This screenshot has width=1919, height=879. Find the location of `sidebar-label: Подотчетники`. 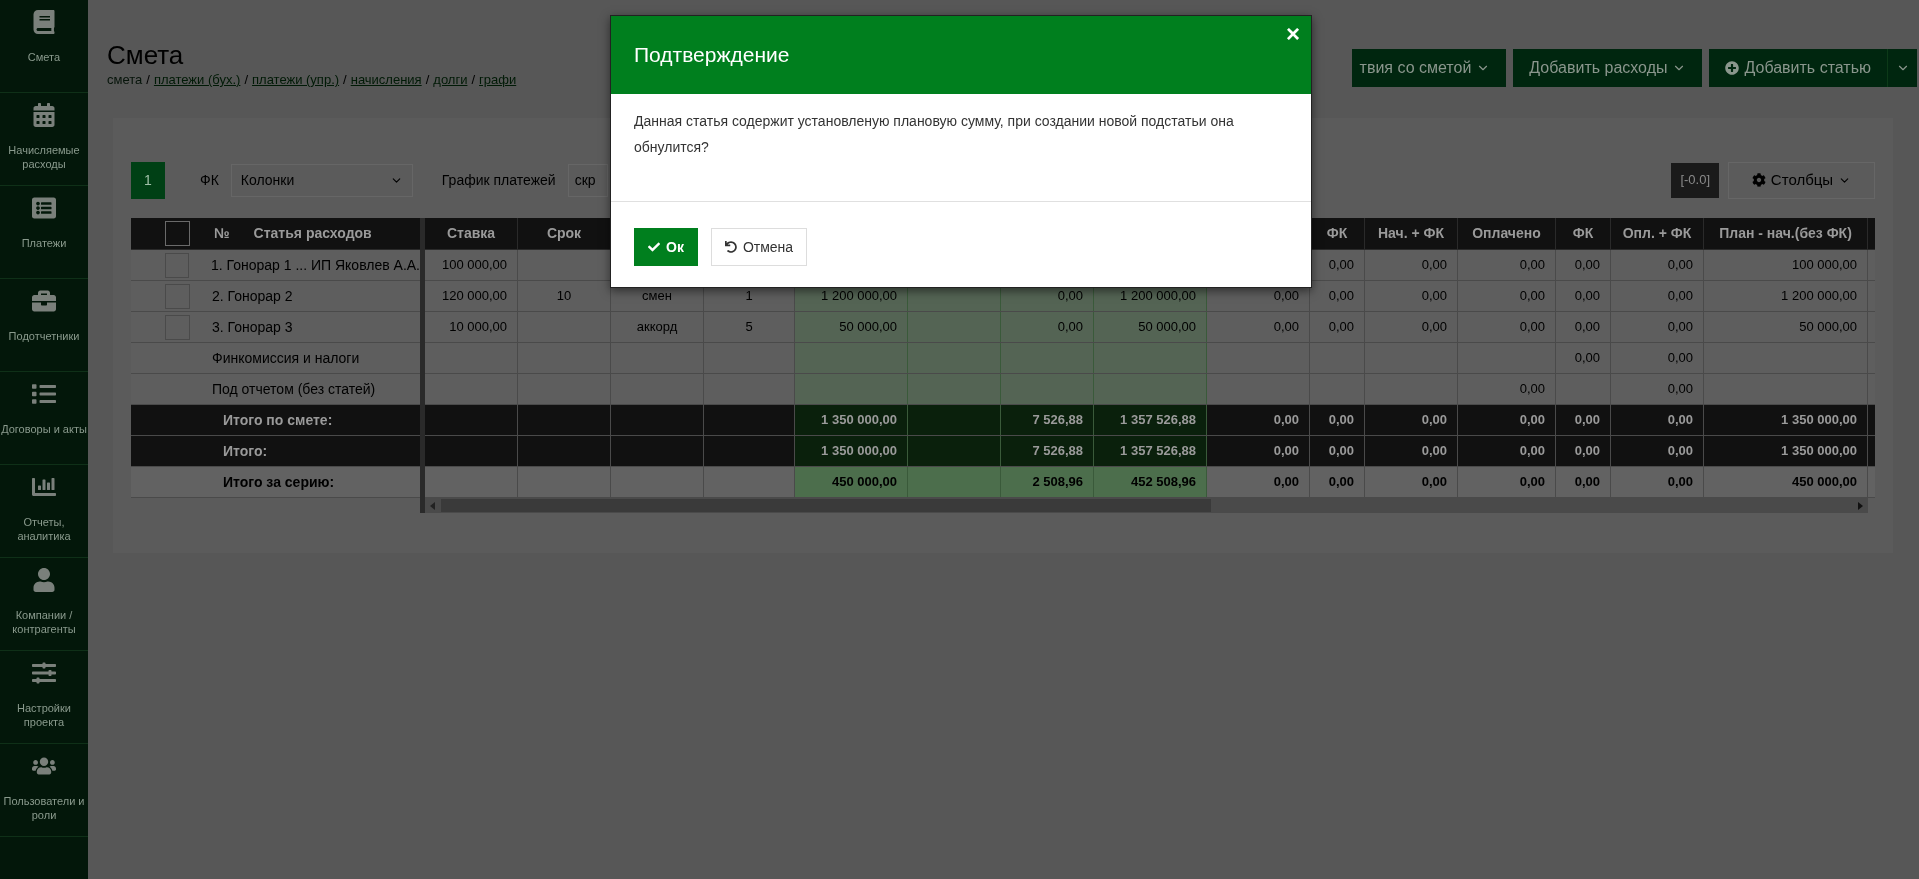

sidebar-label: Подотчетники is located at coordinates (44, 336).